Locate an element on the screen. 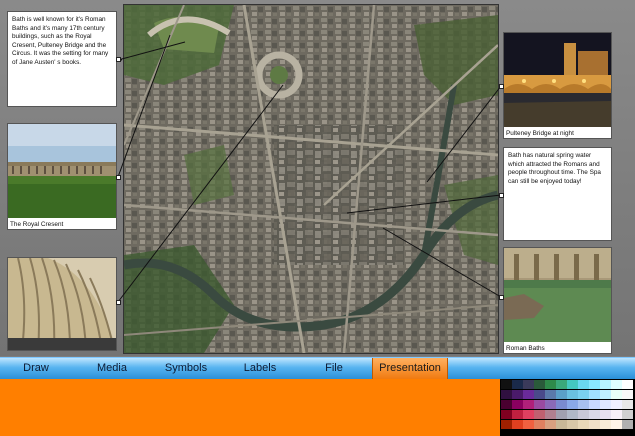 The image size is (635, 436). photo-royal-crescent: The Royal Cresent is located at coordinates (62, 176).